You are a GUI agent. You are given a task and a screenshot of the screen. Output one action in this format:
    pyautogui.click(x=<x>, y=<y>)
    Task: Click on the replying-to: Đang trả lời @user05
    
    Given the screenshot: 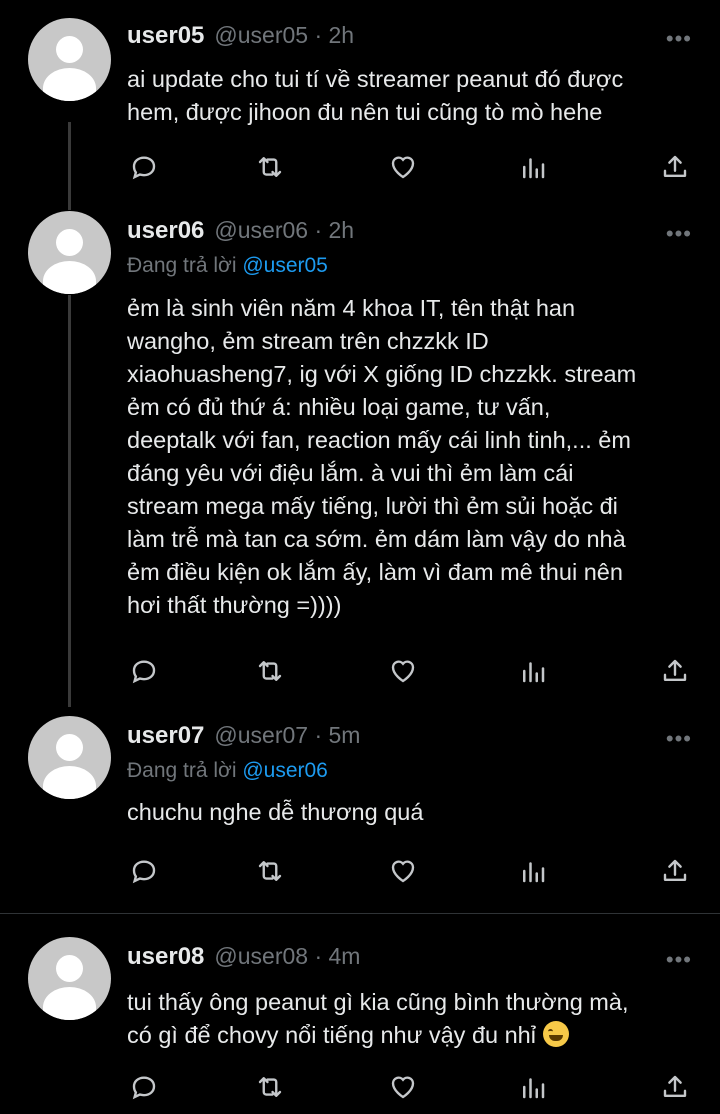 What is the action you would take?
    pyautogui.click(x=411, y=266)
    